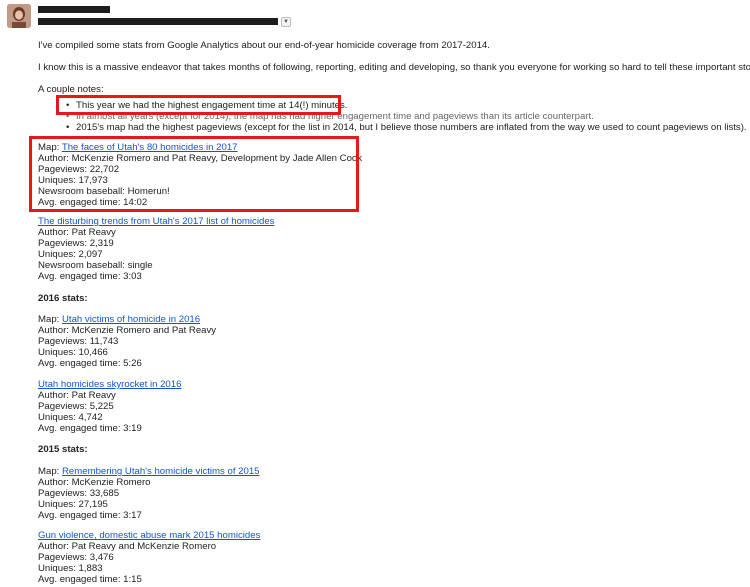  I want to click on map-2016-uniques: Uniques: 10,466, so click(73, 352).